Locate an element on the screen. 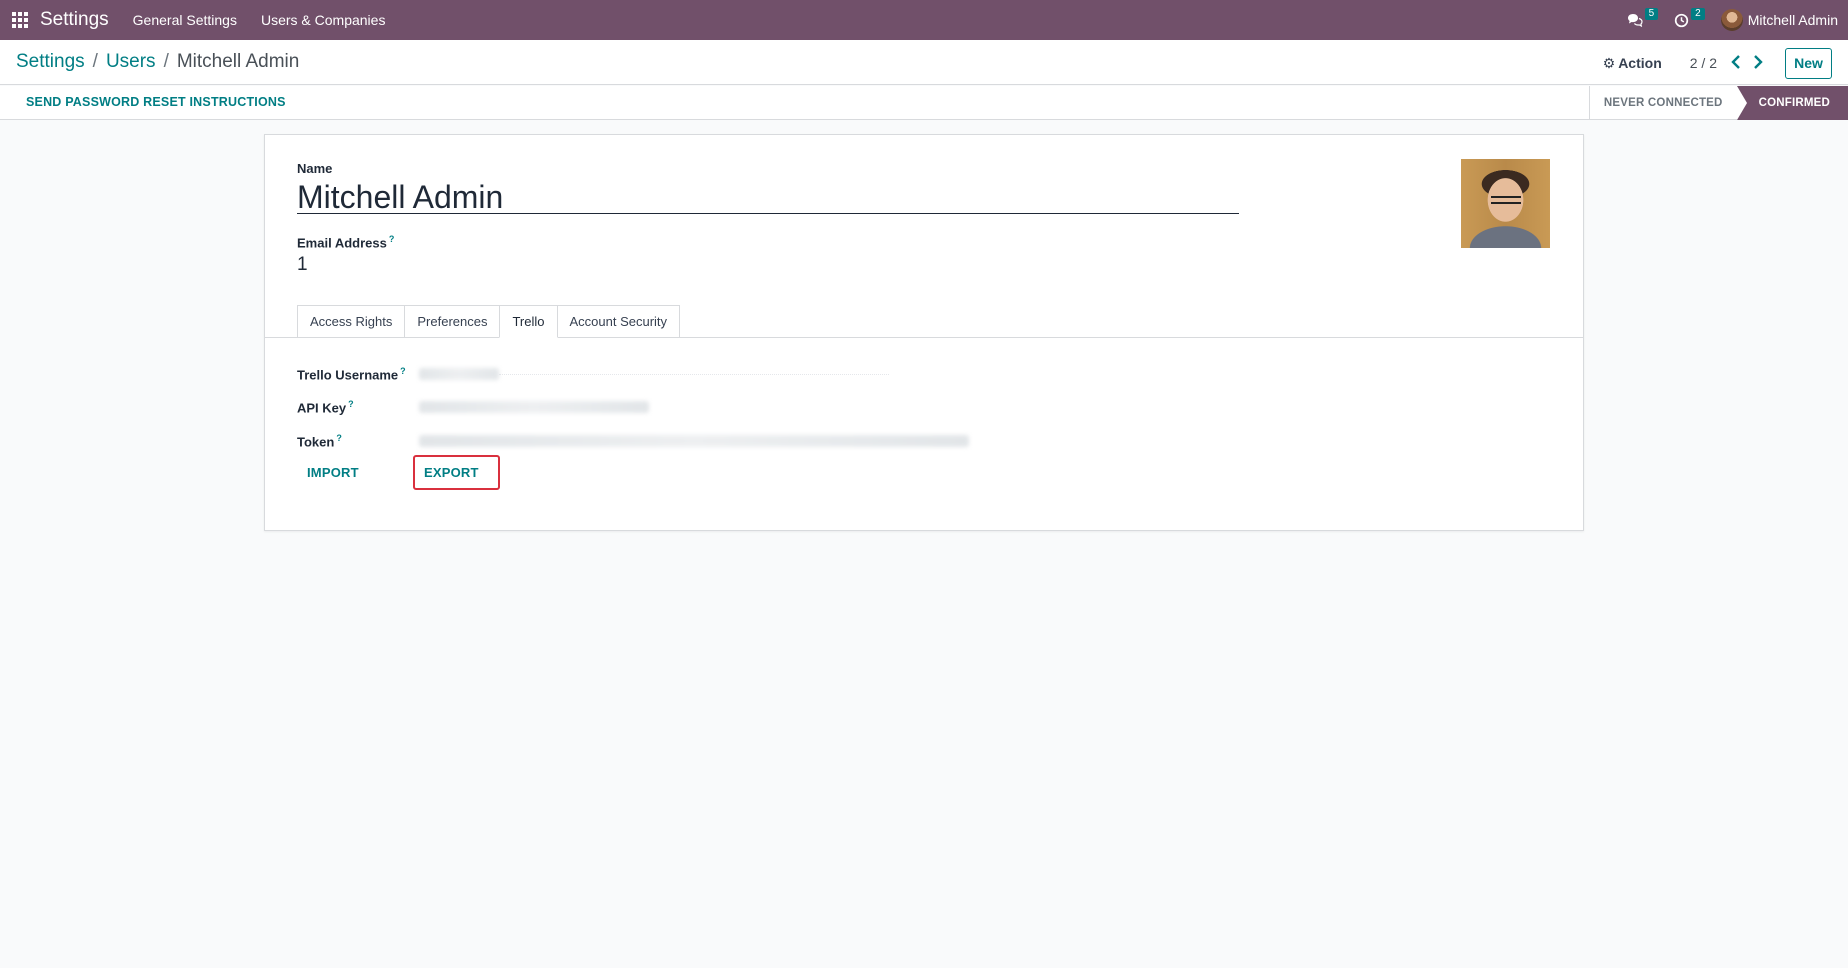 This screenshot has width=1848, height=968. menu-general-settings: General Settings is located at coordinates (185, 20).